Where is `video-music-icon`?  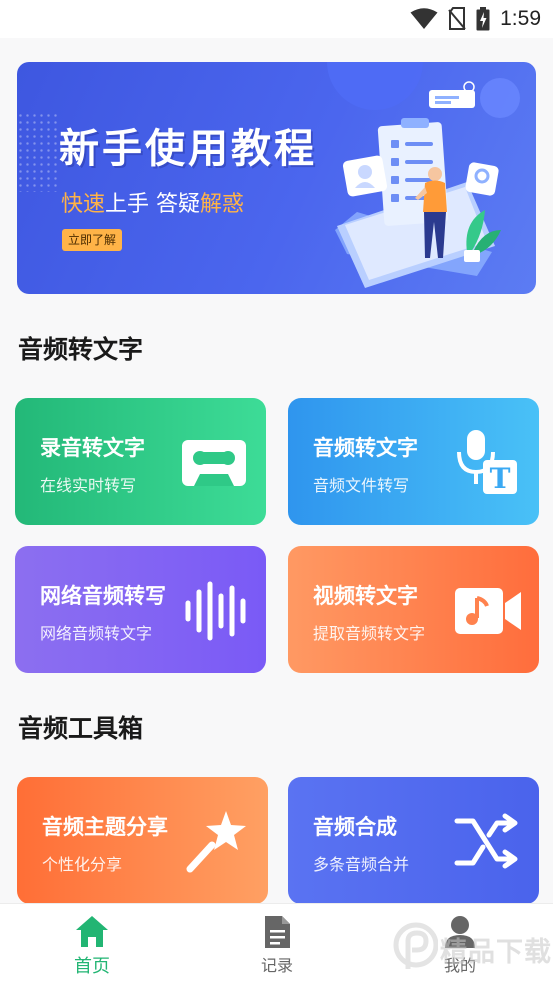 video-music-icon is located at coordinates (488, 611).